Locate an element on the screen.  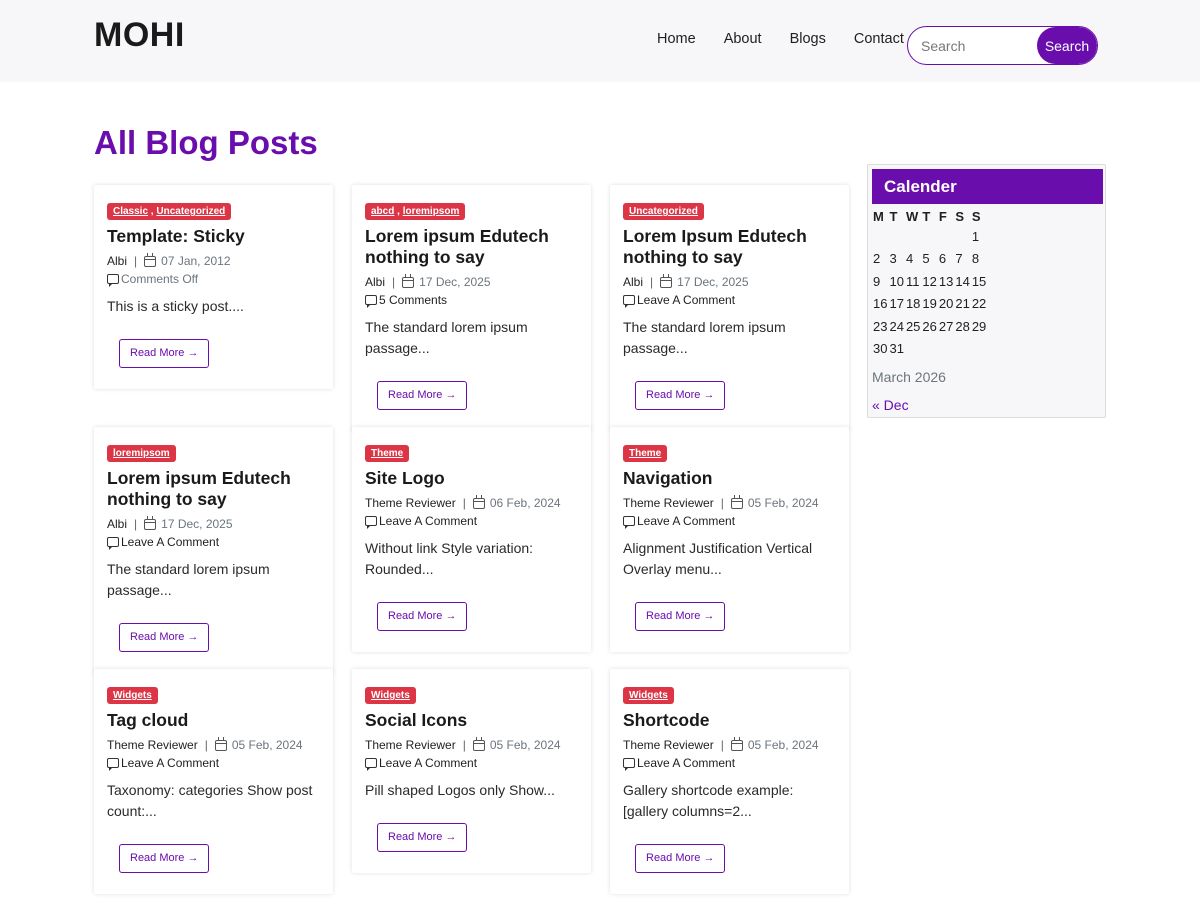
site-logo: MOHI is located at coordinates (139, 35).